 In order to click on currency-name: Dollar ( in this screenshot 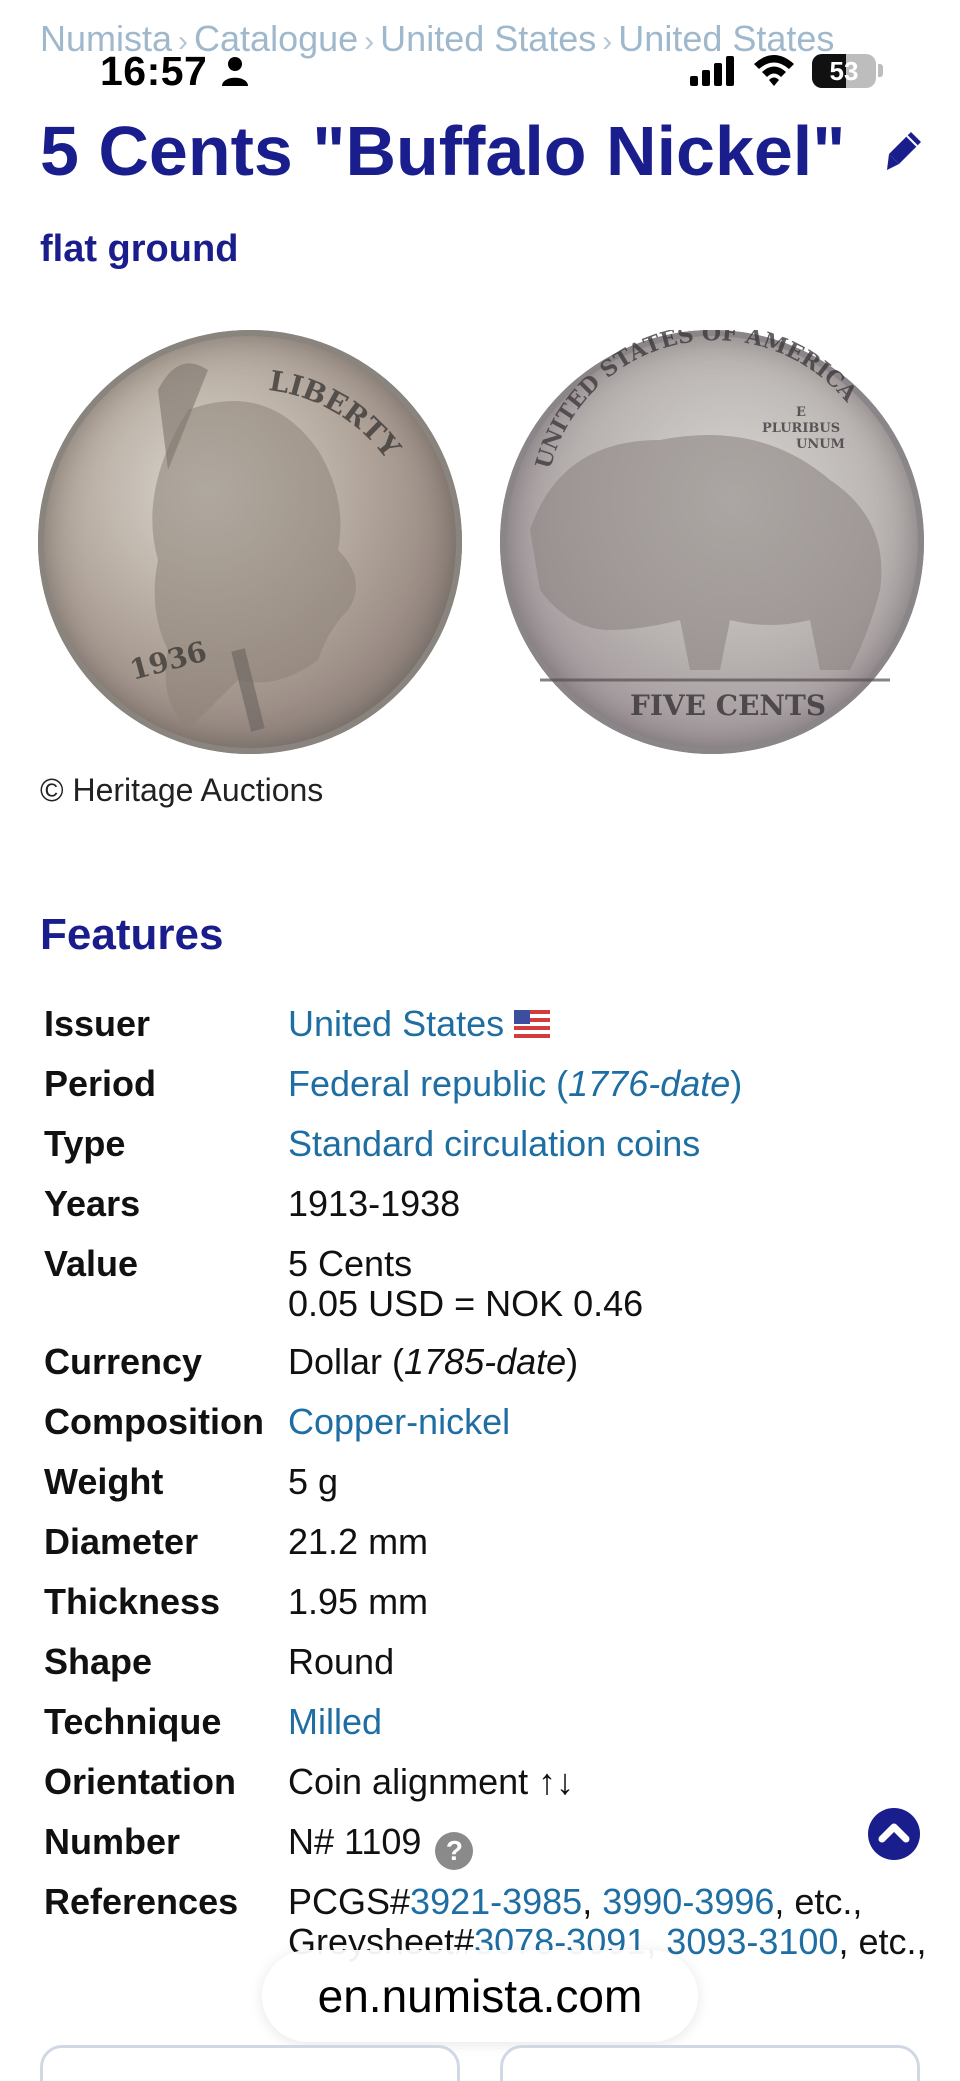, I will do `click(346, 1361)`.